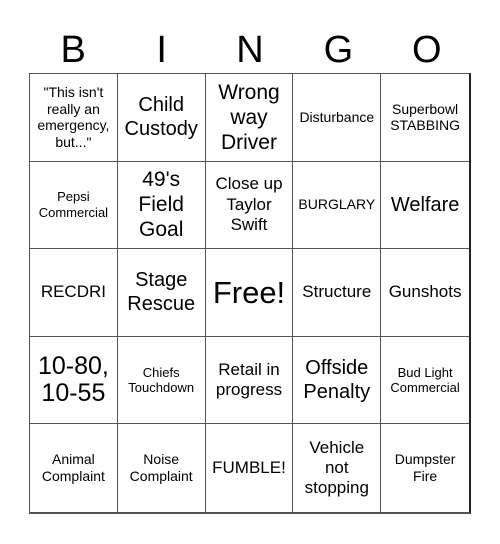  I want to click on cell-text: Offside Penalty, so click(337, 380).